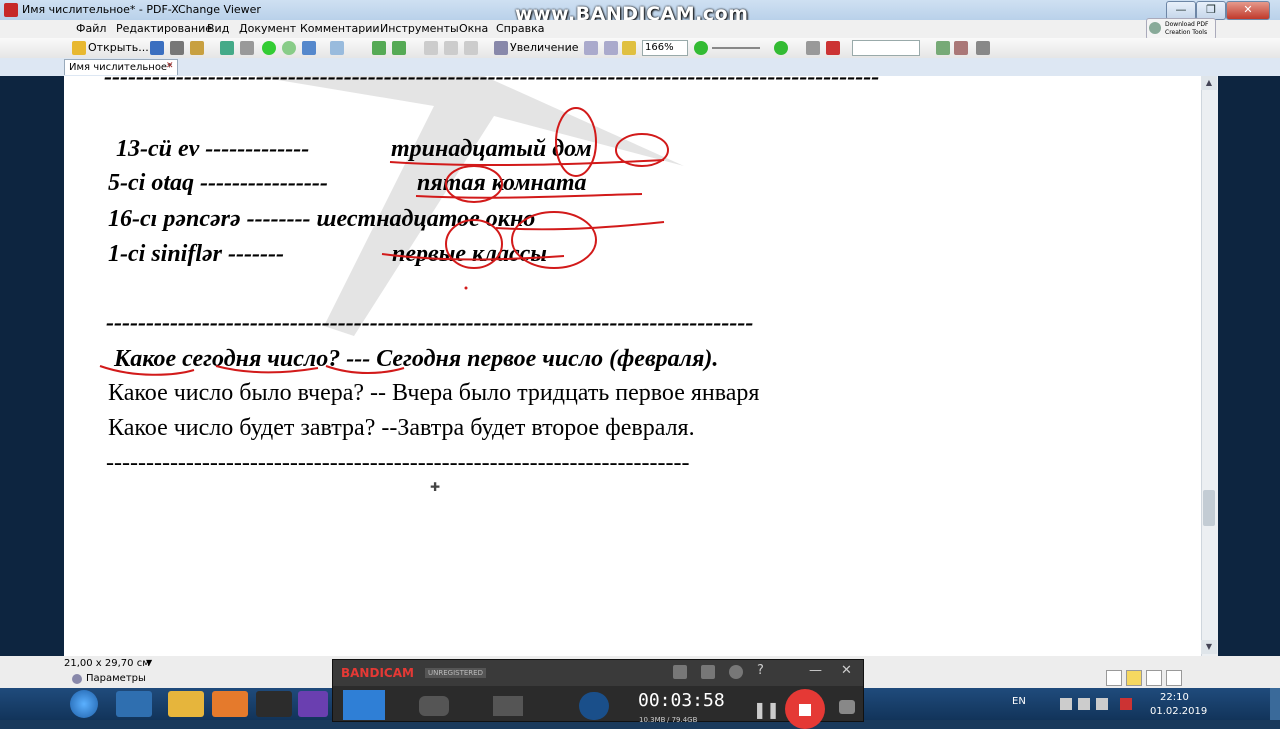 The height and width of the screenshot is (729, 1280). I want to click on download-label-2: Creation Tools, so click(1186, 32).